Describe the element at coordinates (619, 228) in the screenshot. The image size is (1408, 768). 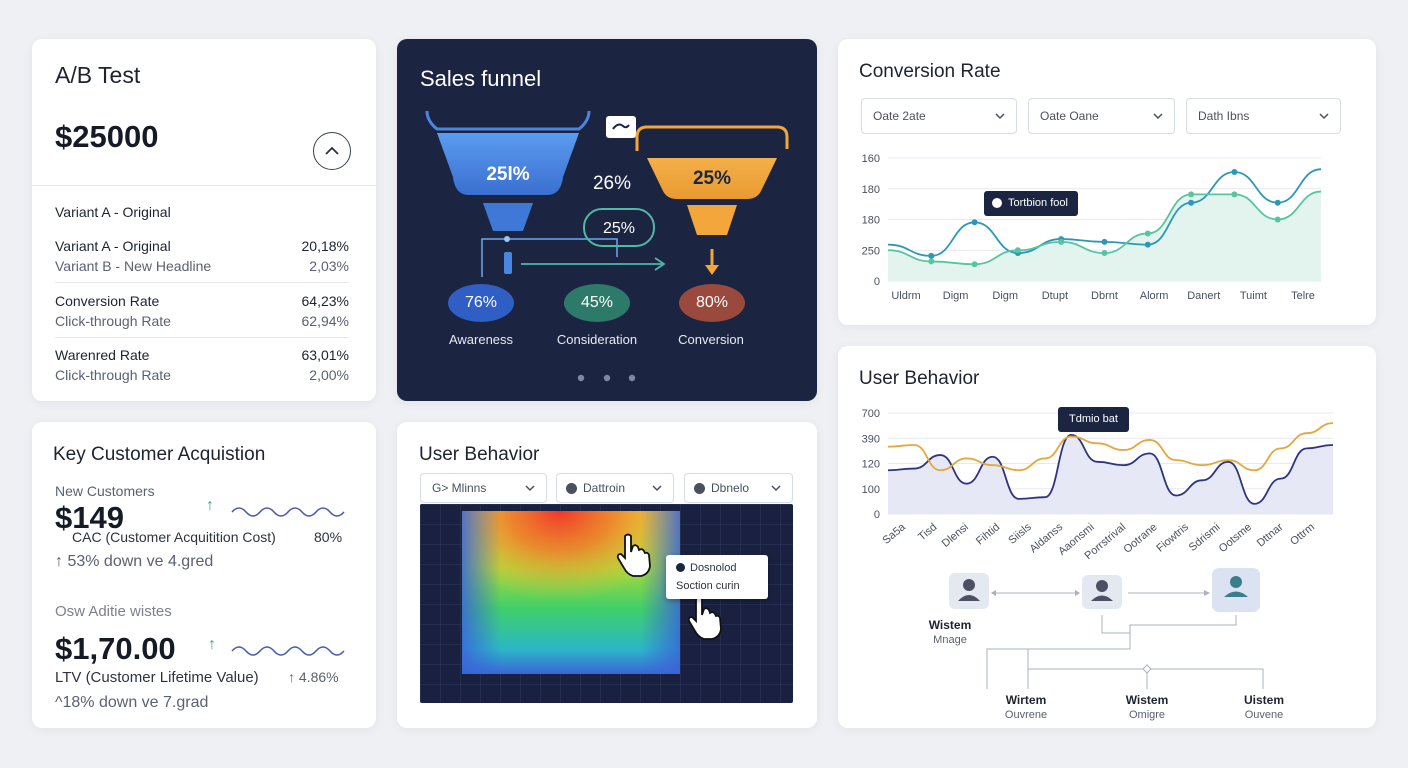
I see `funnel-middle-pill-pct: 25%` at that location.